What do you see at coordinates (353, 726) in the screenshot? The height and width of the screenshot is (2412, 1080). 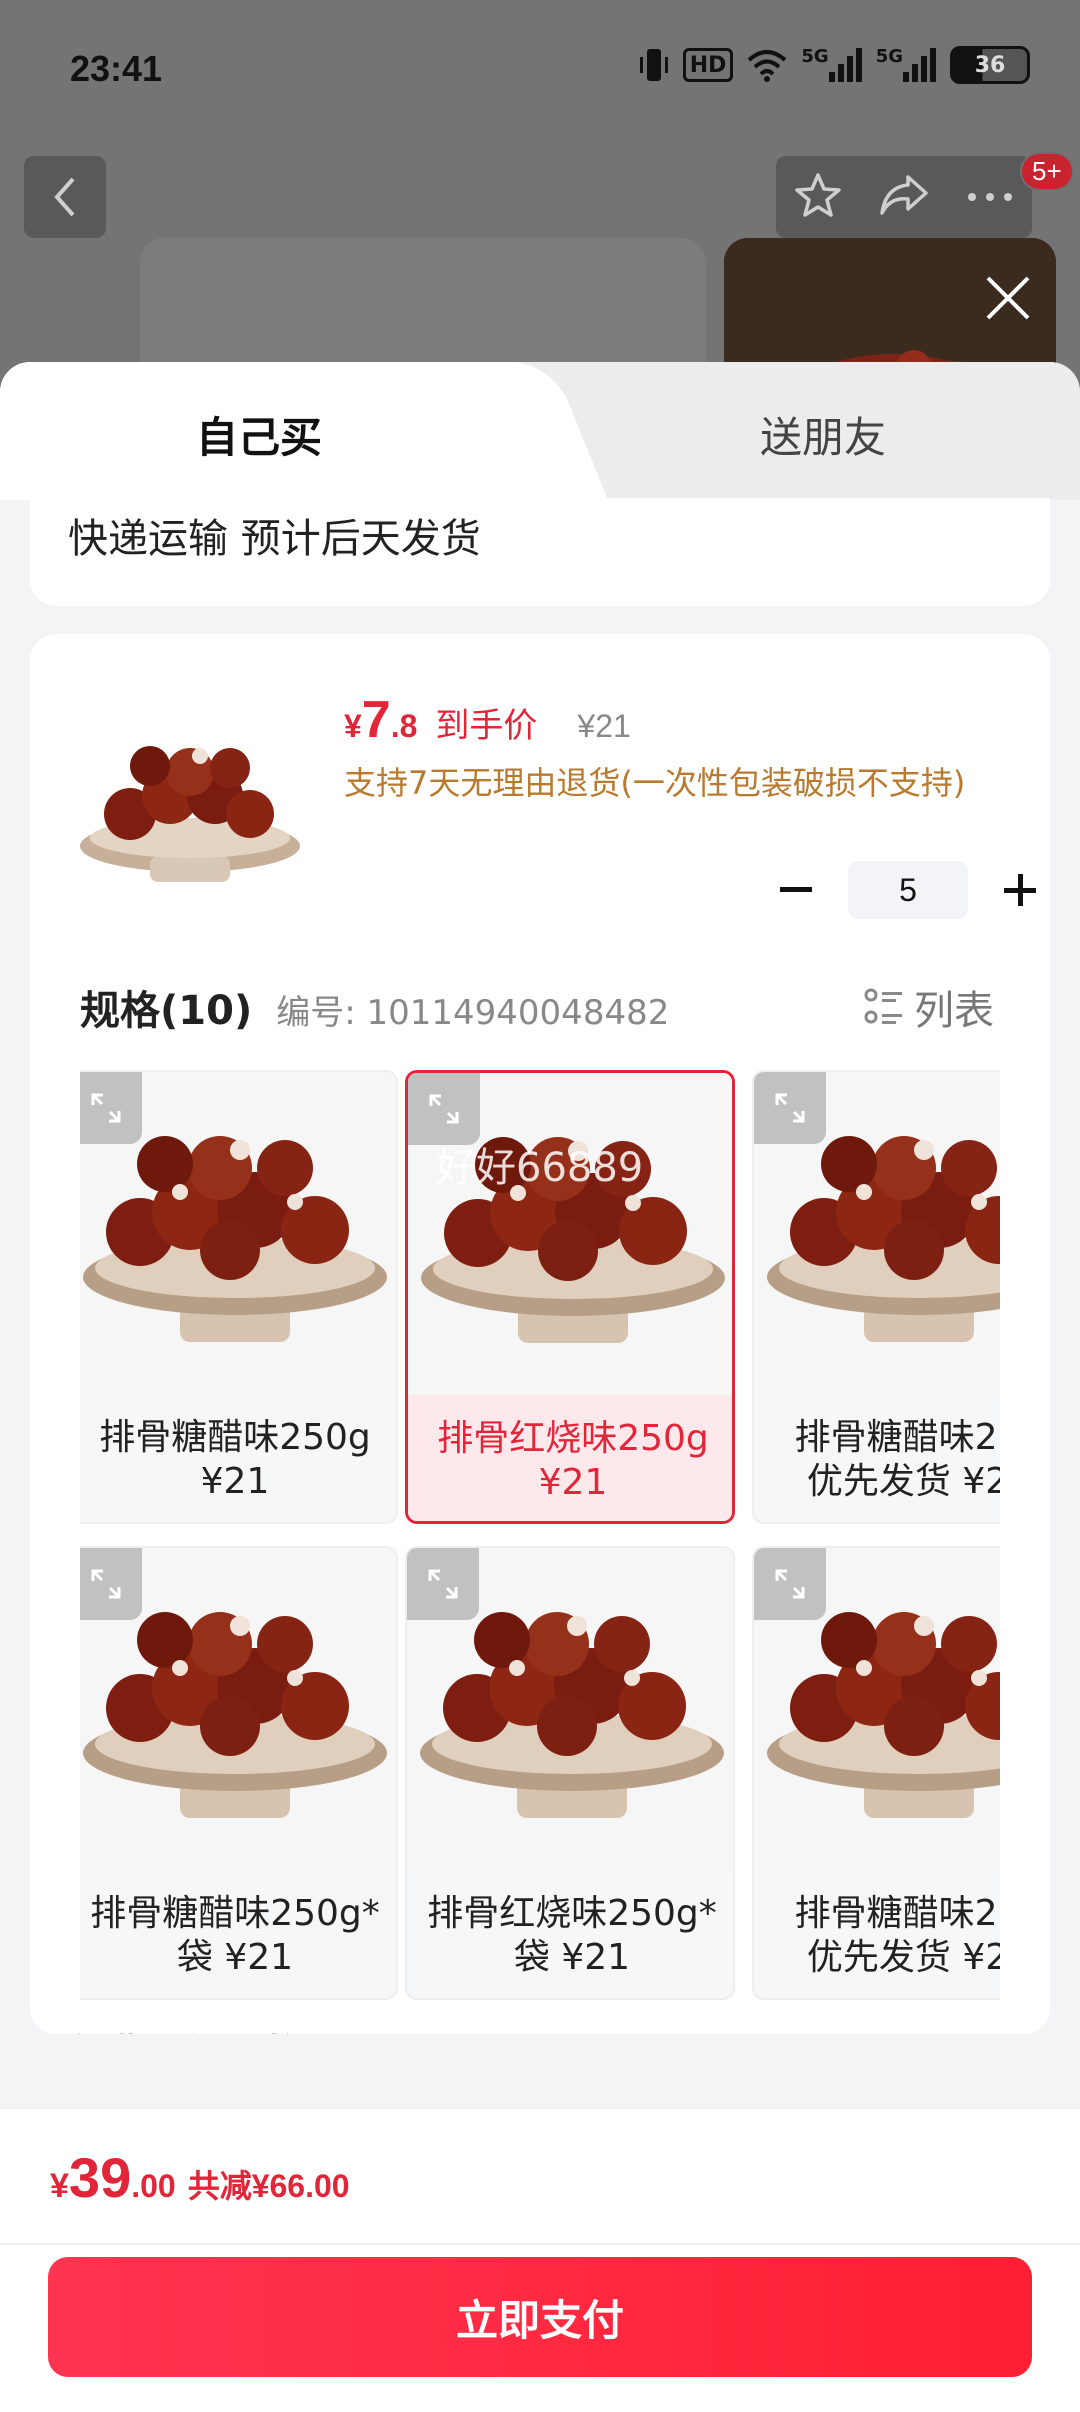 I see `price-symbol: ¥` at bounding box center [353, 726].